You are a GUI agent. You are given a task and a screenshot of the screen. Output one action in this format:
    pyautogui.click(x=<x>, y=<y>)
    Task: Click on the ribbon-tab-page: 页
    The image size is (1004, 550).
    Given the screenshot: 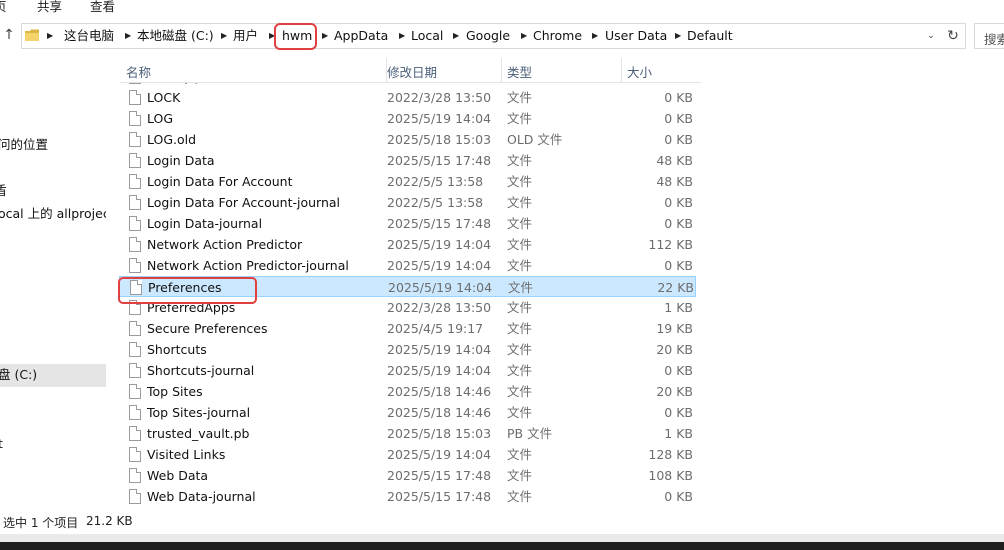 What is the action you would take?
    pyautogui.click(x=3, y=7)
    